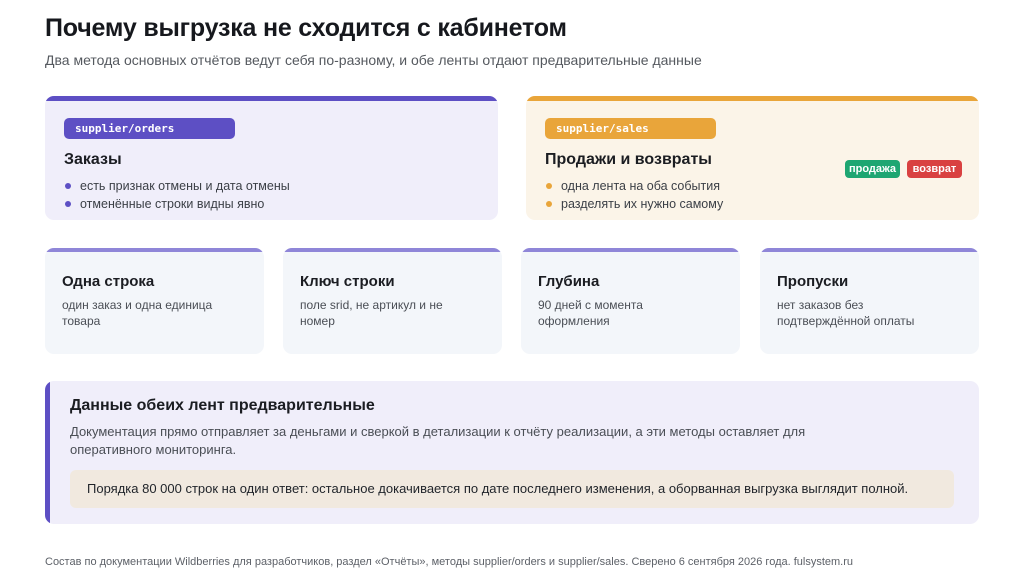 The width and height of the screenshot is (1024, 576). What do you see at coordinates (177, 204) in the screenshot?
I see `orders-bullet: отменённые строки видны явно` at bounding box center [177, 204].